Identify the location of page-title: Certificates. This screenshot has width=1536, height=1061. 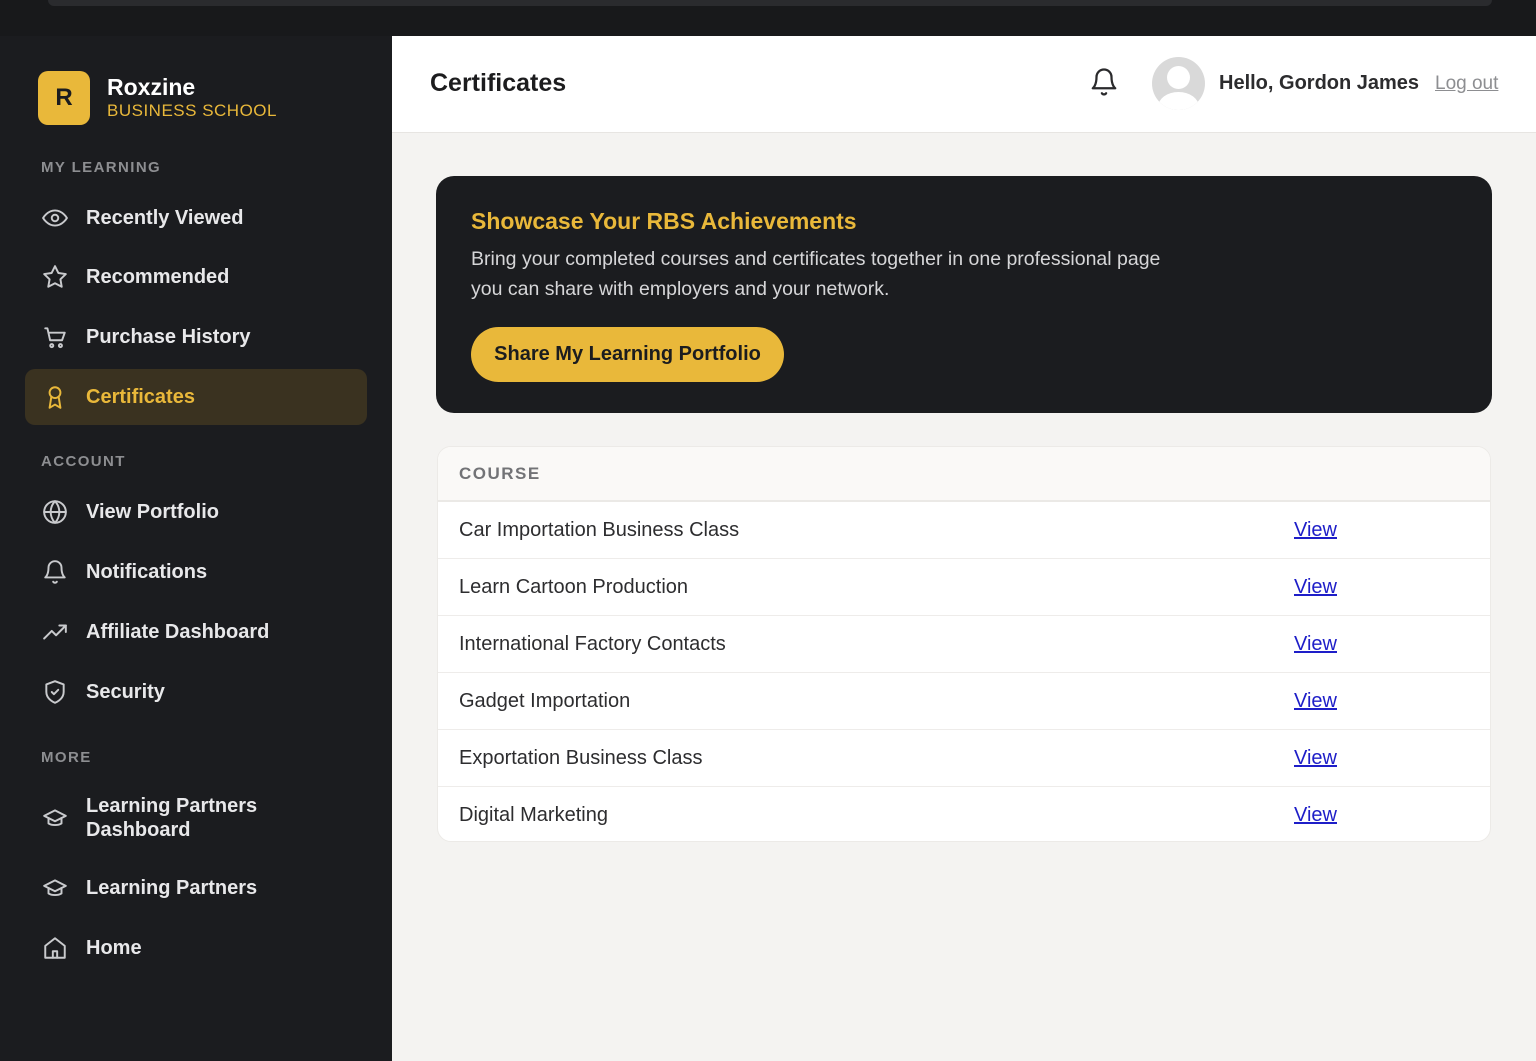
(498, 83).